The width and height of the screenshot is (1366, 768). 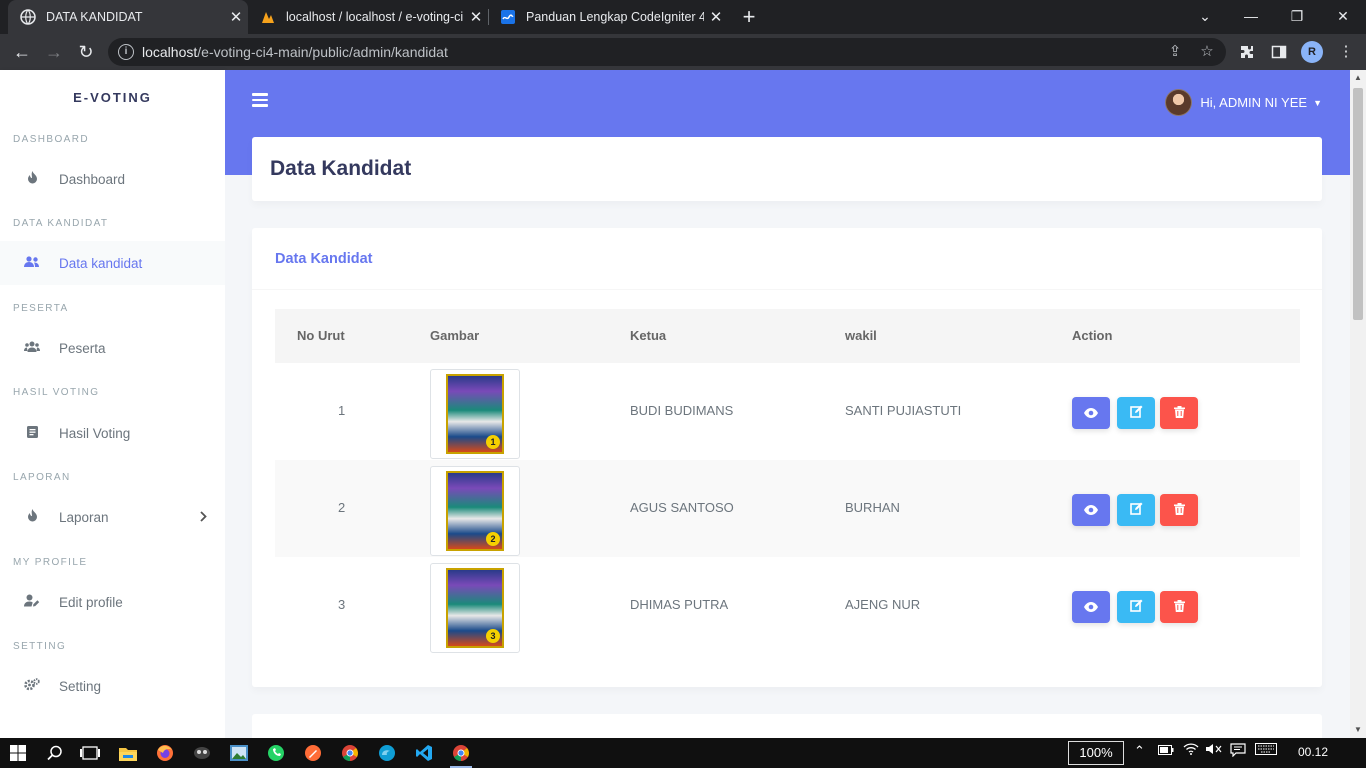 What do you see at coordinates (1166, 750) in the screenshot?
I see `battery-icon` at bounding box center [1166, 750].